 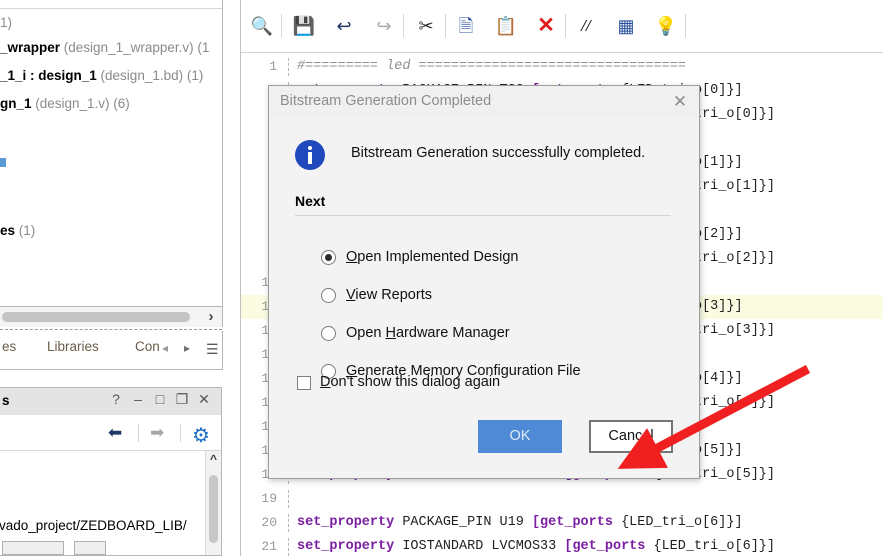 I want to click on checkbox-box, so click(x=304, y=383).